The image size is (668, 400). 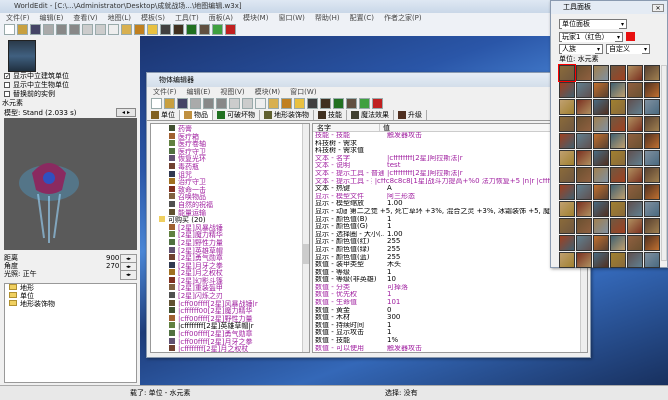 What do you see at coordinates (451, 166) in the screenshot?
I see `table-row: 文本 - 说明 test` at bounding box center [451, 166].